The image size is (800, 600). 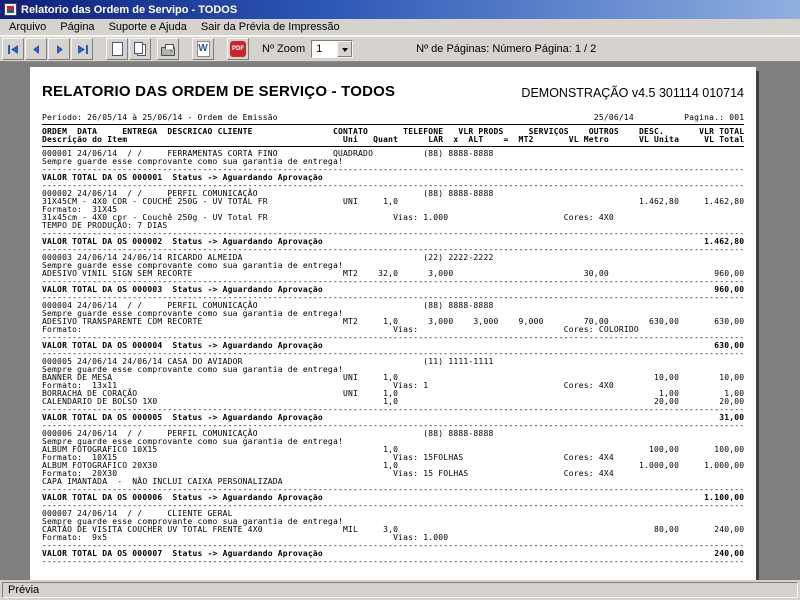 What do you see at coordinates (284, 49) in the screenshot?
I see `zoom-label: Nº Zoom` at bounding box center [284, 49].